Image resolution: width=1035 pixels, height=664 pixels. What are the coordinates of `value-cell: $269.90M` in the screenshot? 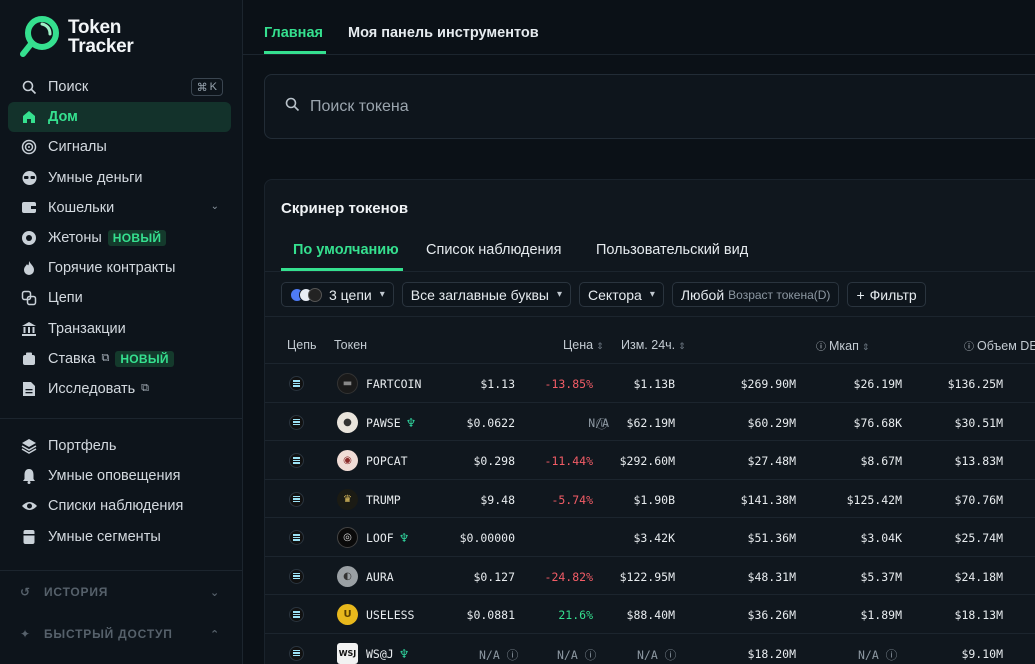 It's located at (768, 384).